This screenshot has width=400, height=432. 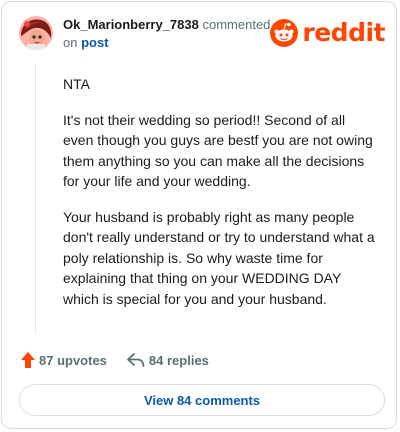 I want to click on comment-stats: 87 upvotes 84 replies, so click(x=115, y=360).